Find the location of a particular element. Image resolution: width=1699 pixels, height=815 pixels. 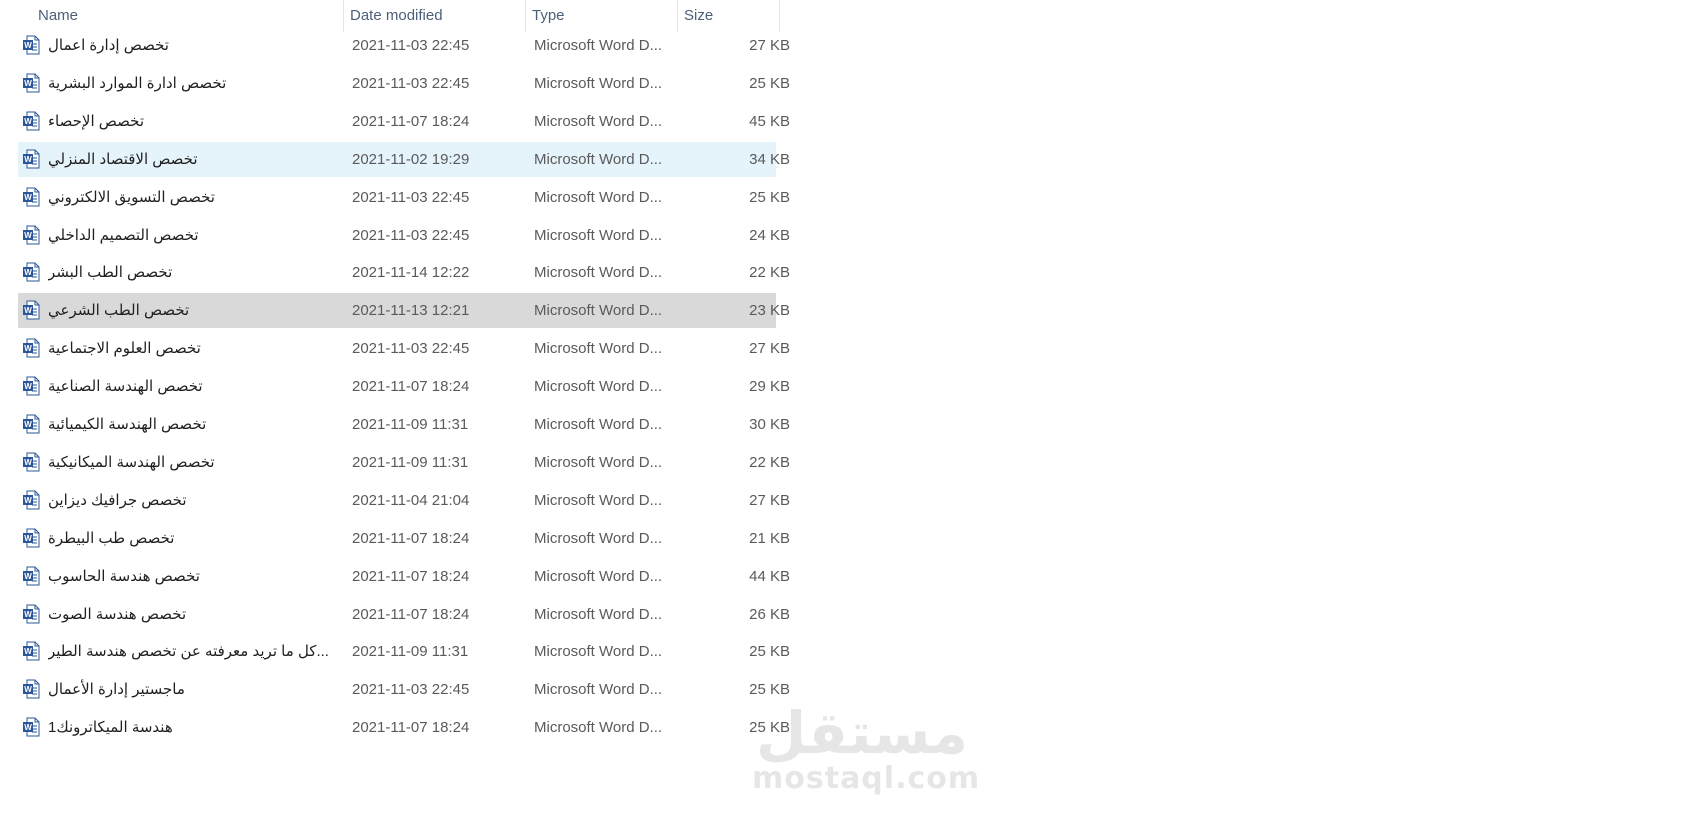

file-size: 24 KB is located at coordinates (769, 235).